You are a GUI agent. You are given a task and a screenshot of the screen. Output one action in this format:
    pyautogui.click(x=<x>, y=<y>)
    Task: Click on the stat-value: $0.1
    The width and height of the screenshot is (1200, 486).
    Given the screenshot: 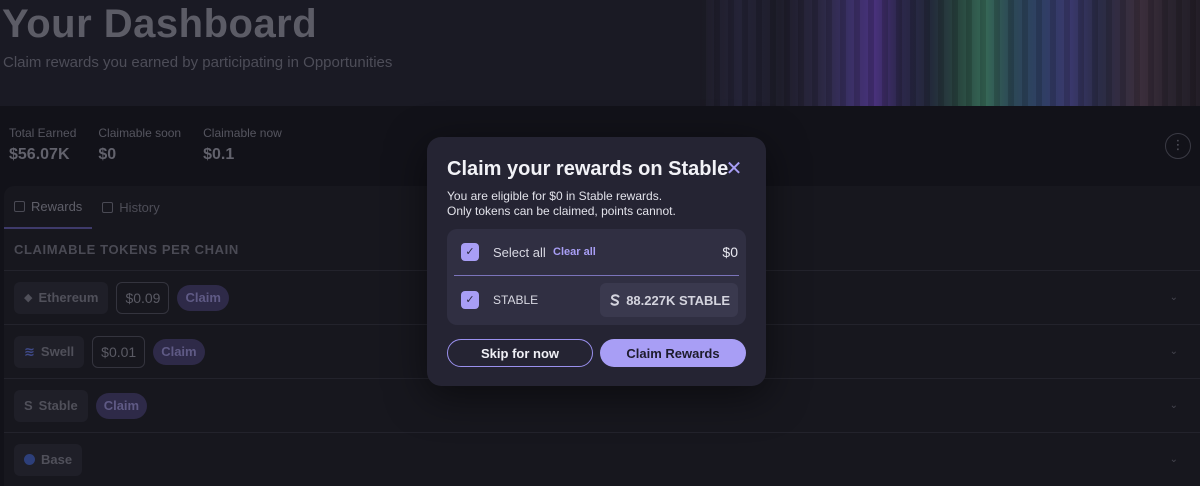 What is the action you would take?
    pyautogui.click(x=219, y=154)
    